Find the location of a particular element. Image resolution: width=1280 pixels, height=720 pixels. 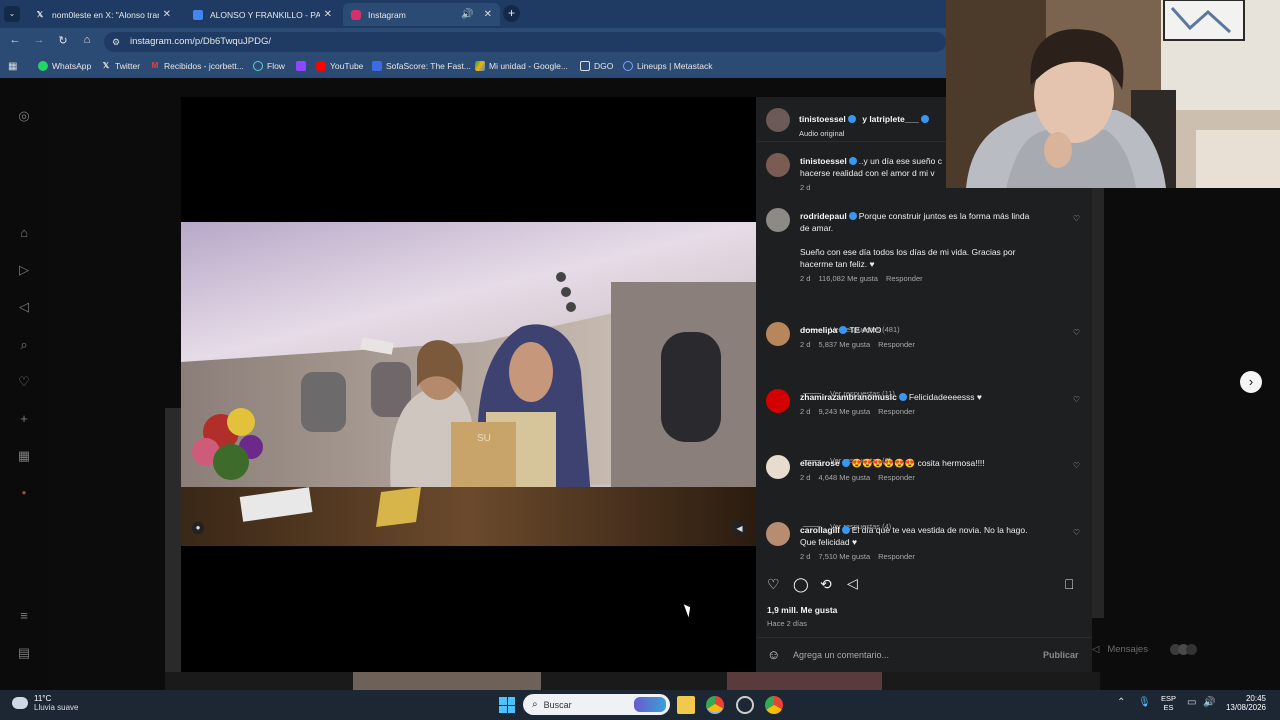

tab-search-button: ⌄ is located at coordinates (12, 14).